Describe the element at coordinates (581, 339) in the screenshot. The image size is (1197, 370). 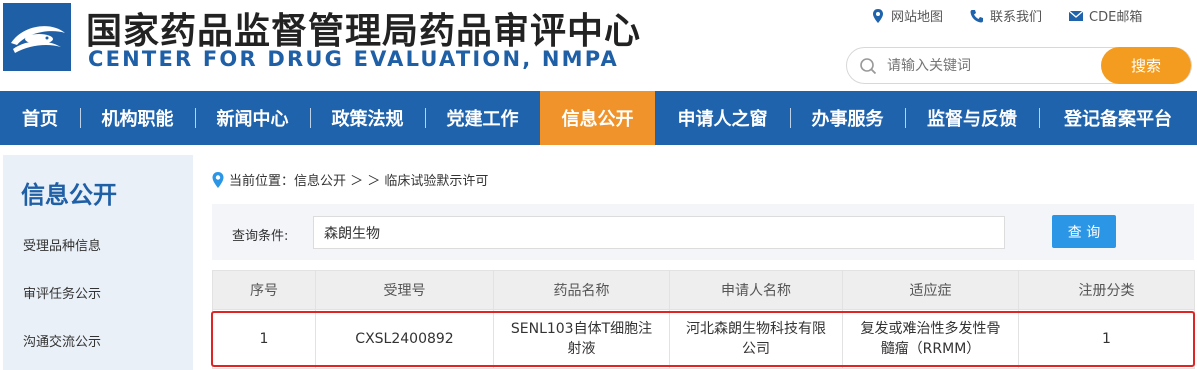
I see `cell-drug-name: SENL103自体T细胞注射液` at that location.